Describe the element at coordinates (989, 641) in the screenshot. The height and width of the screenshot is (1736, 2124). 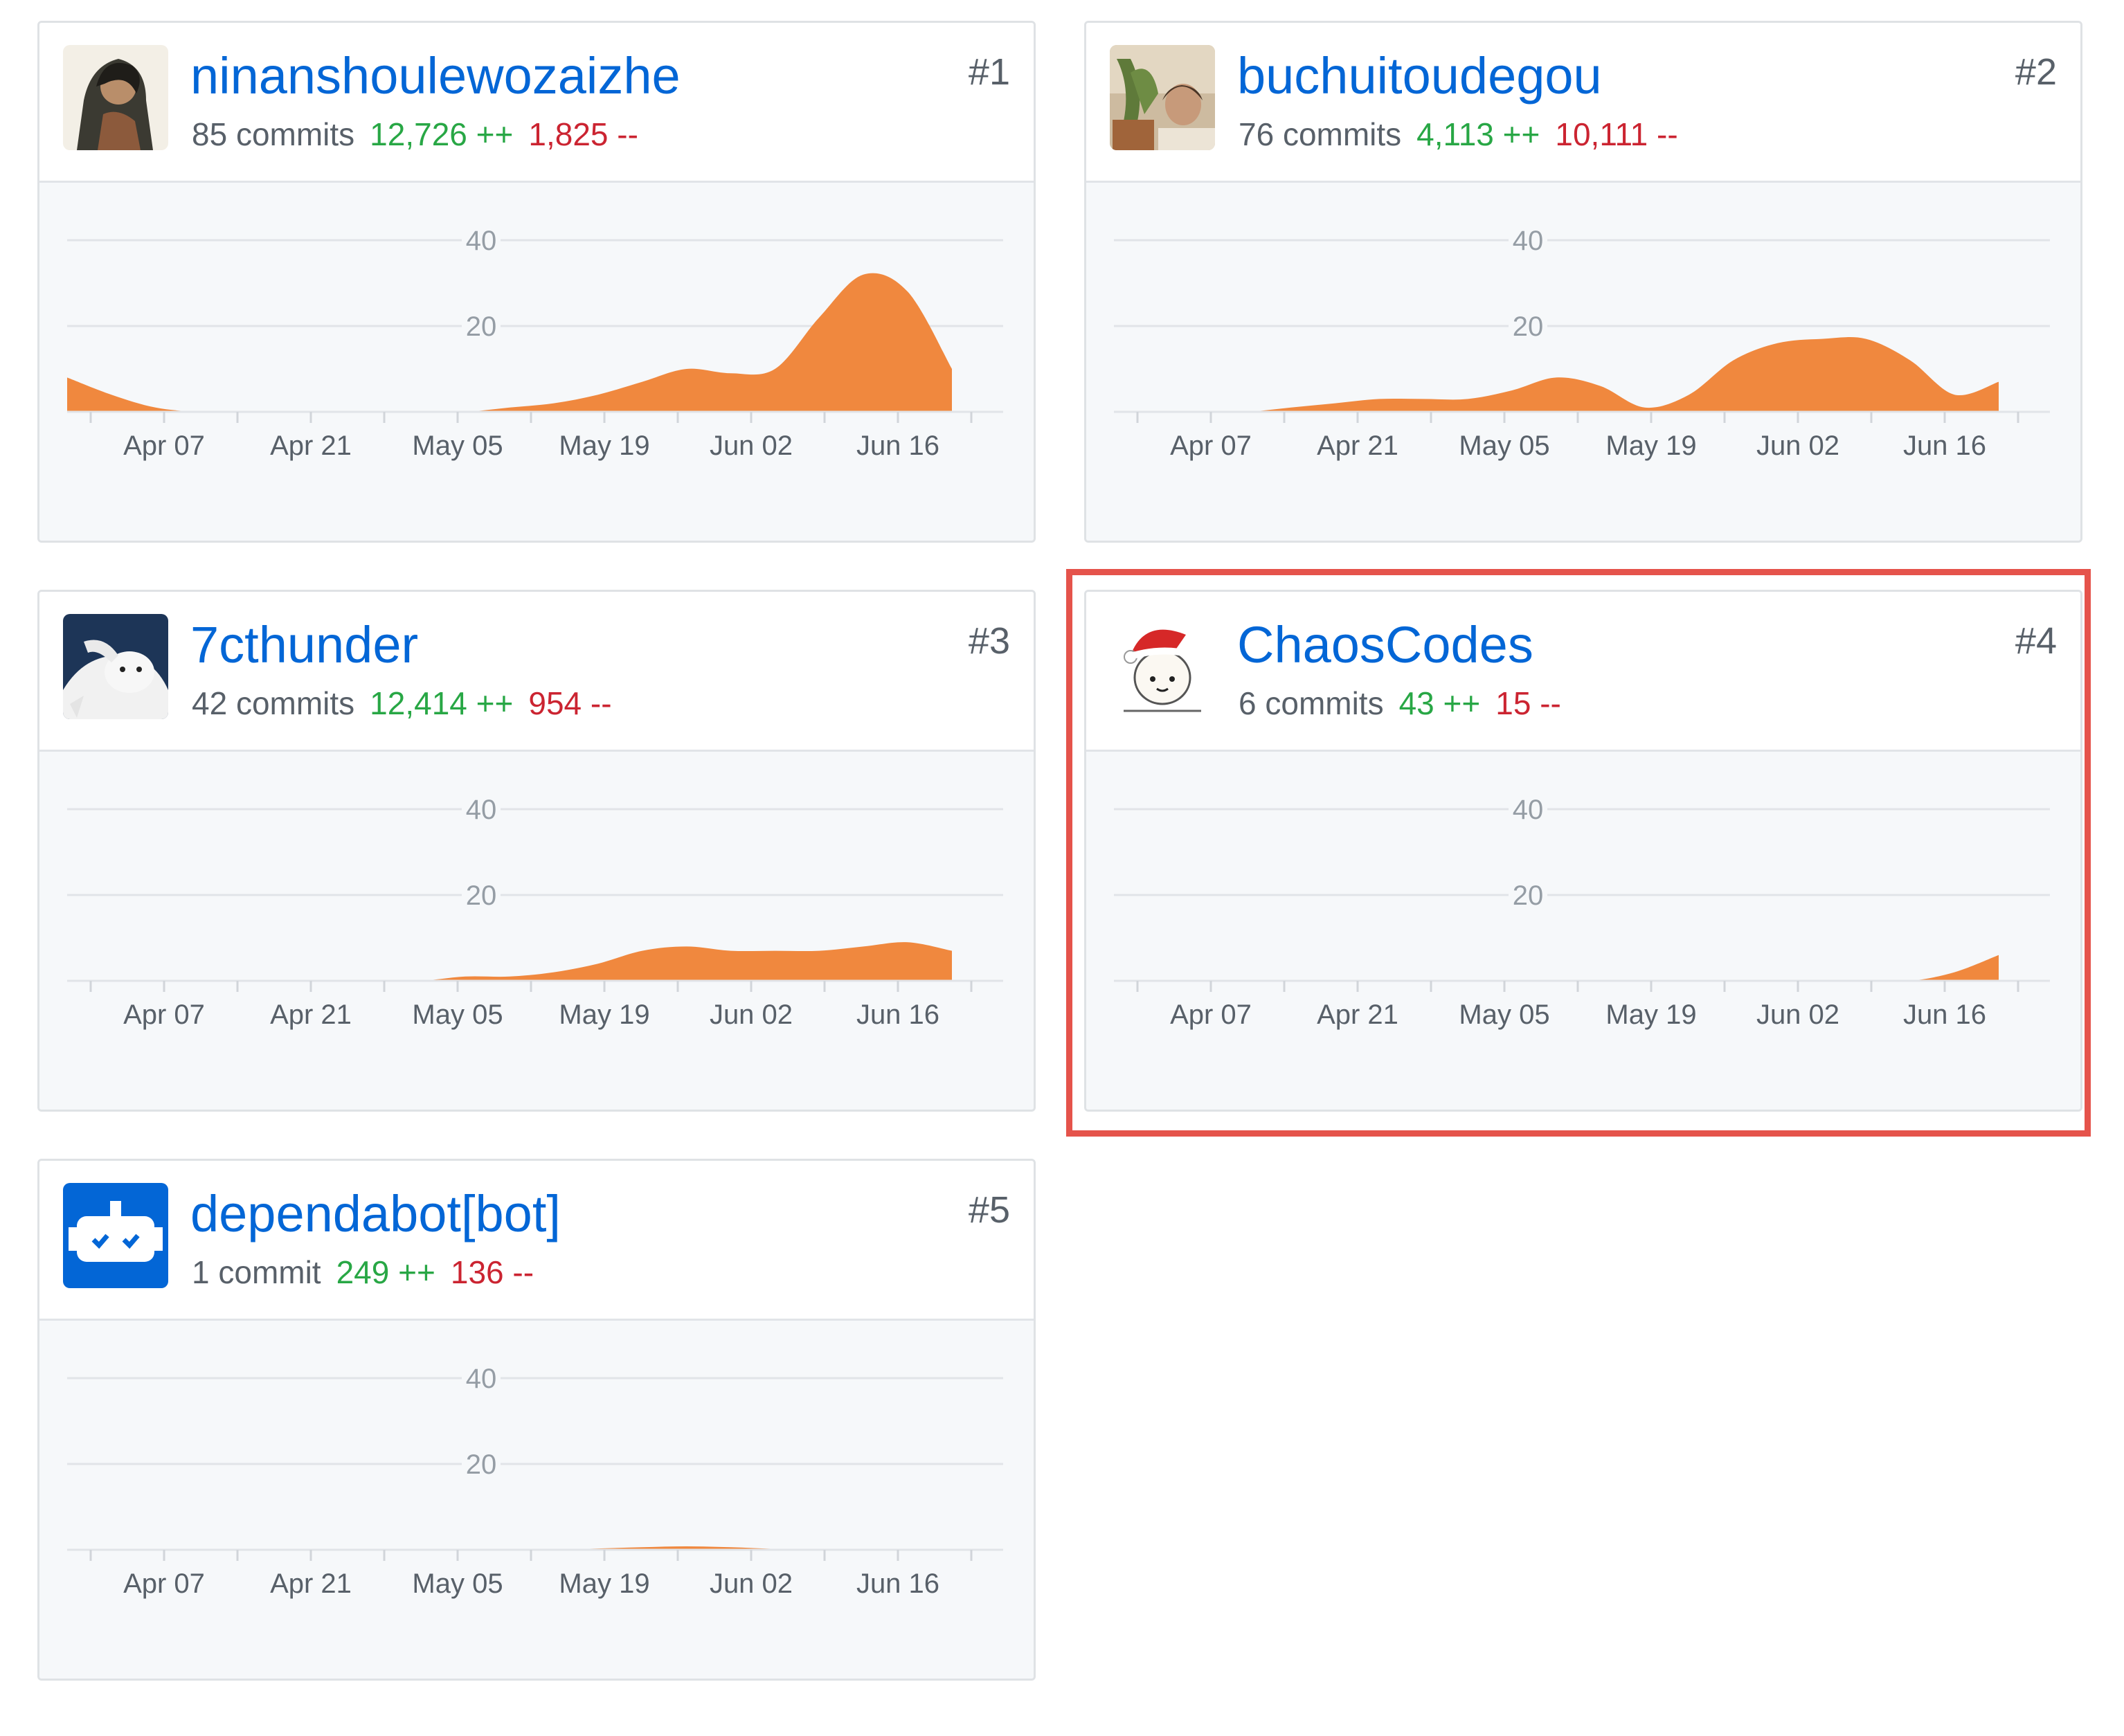
I see `rank-label: #3` at that location.